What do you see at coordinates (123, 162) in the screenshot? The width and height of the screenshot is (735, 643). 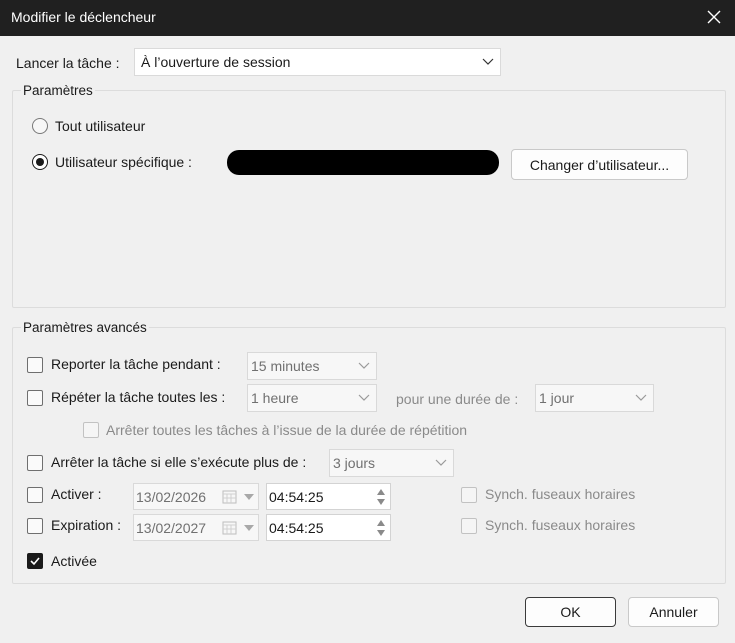 I see `specific-user-label: Utilisateur spécifique :` at bounding box center [123, 162].